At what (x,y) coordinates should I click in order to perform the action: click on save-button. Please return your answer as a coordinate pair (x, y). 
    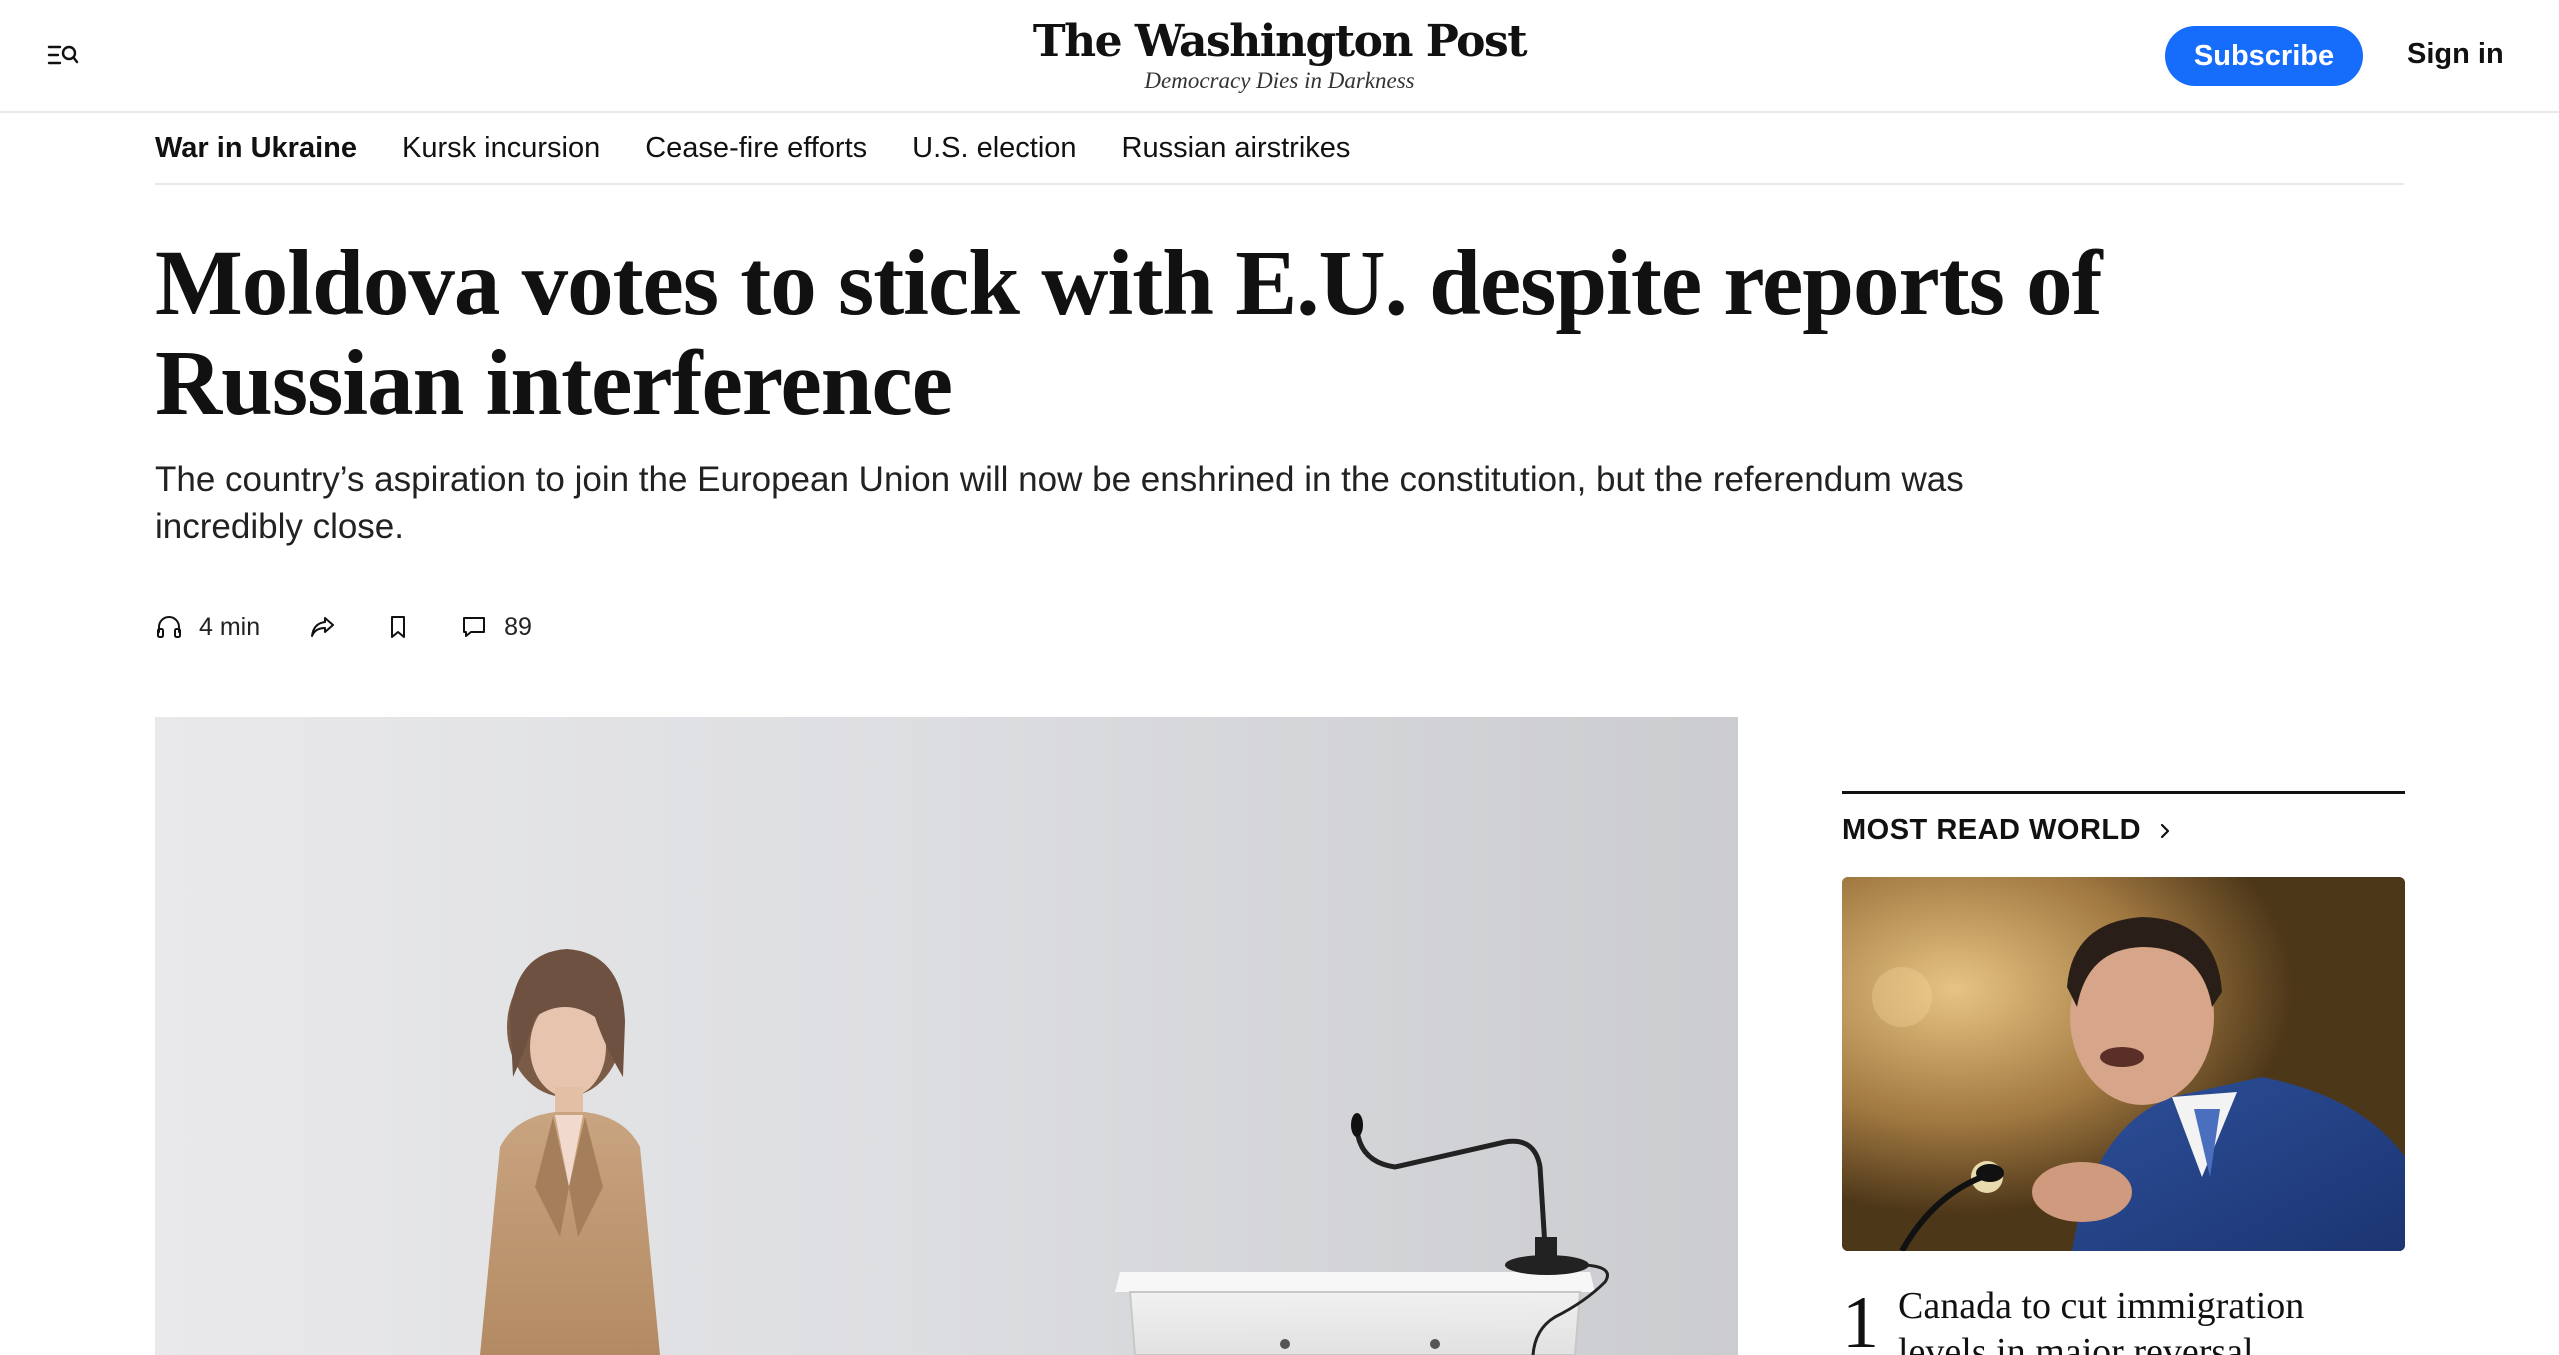
    Looking at the image, I should click on (398, 627).